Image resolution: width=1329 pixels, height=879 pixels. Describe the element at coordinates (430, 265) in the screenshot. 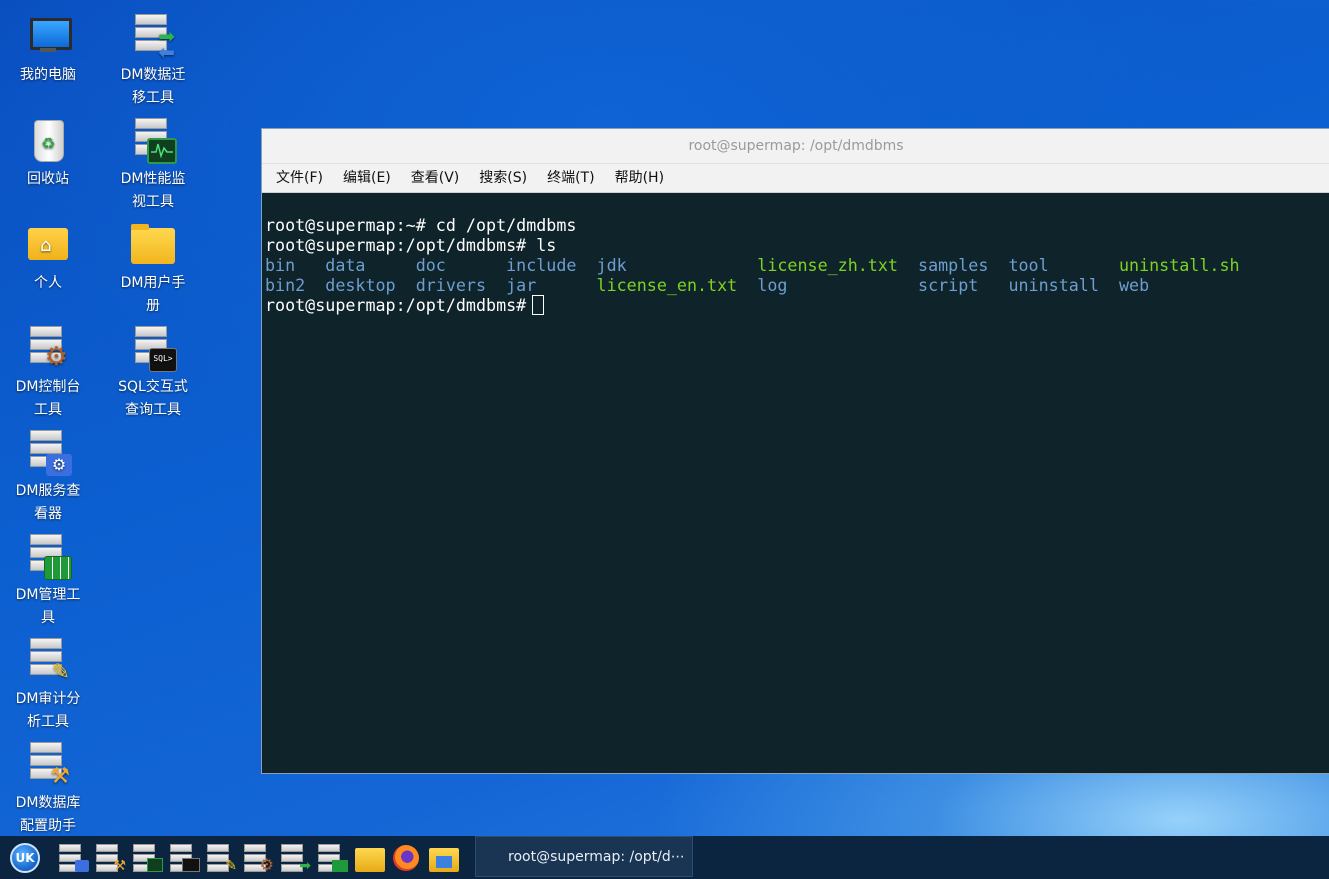

I see `ls-entry: doc` at that location.